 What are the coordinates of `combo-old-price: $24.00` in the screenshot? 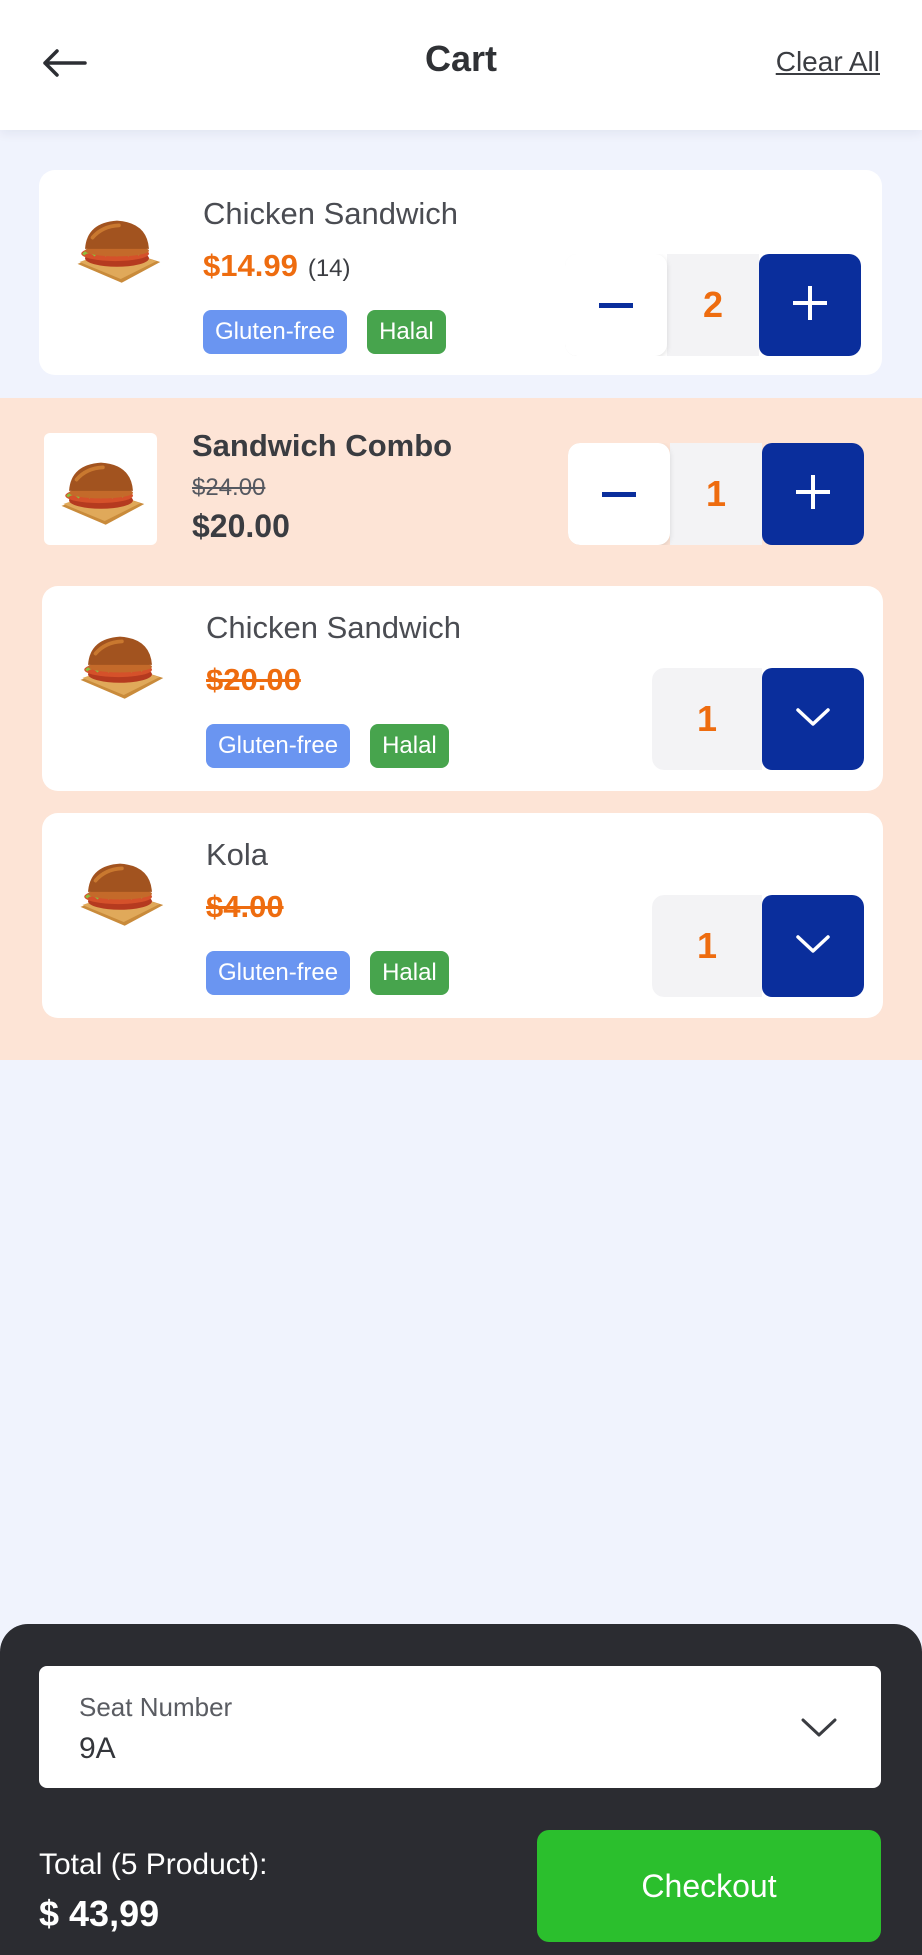 It's located at (229, 487).